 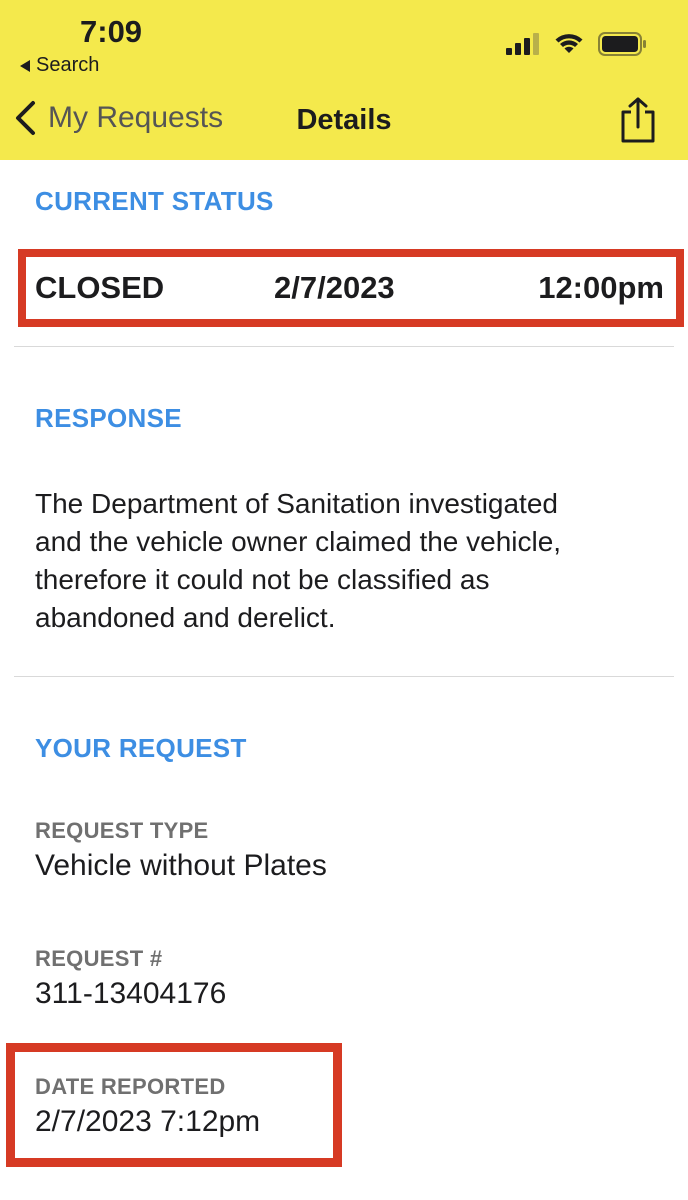 What do you see at coordinates (99, 958) in the screenshot?
I see `request-number-label: REQUEST #` at bounding box center [99, 958].